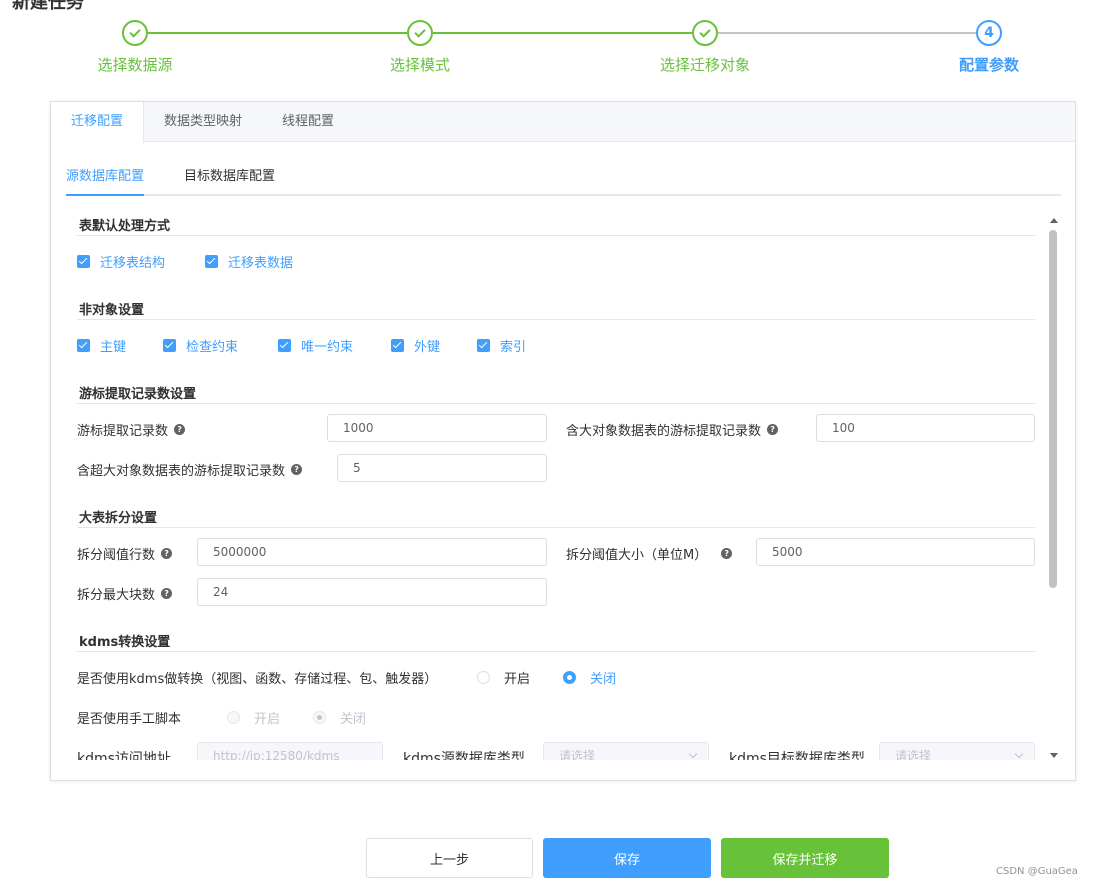 The image size is (1095, 887). I want to click on field-label-max-chunks: 拆分最大块数?, so click(125, 593).